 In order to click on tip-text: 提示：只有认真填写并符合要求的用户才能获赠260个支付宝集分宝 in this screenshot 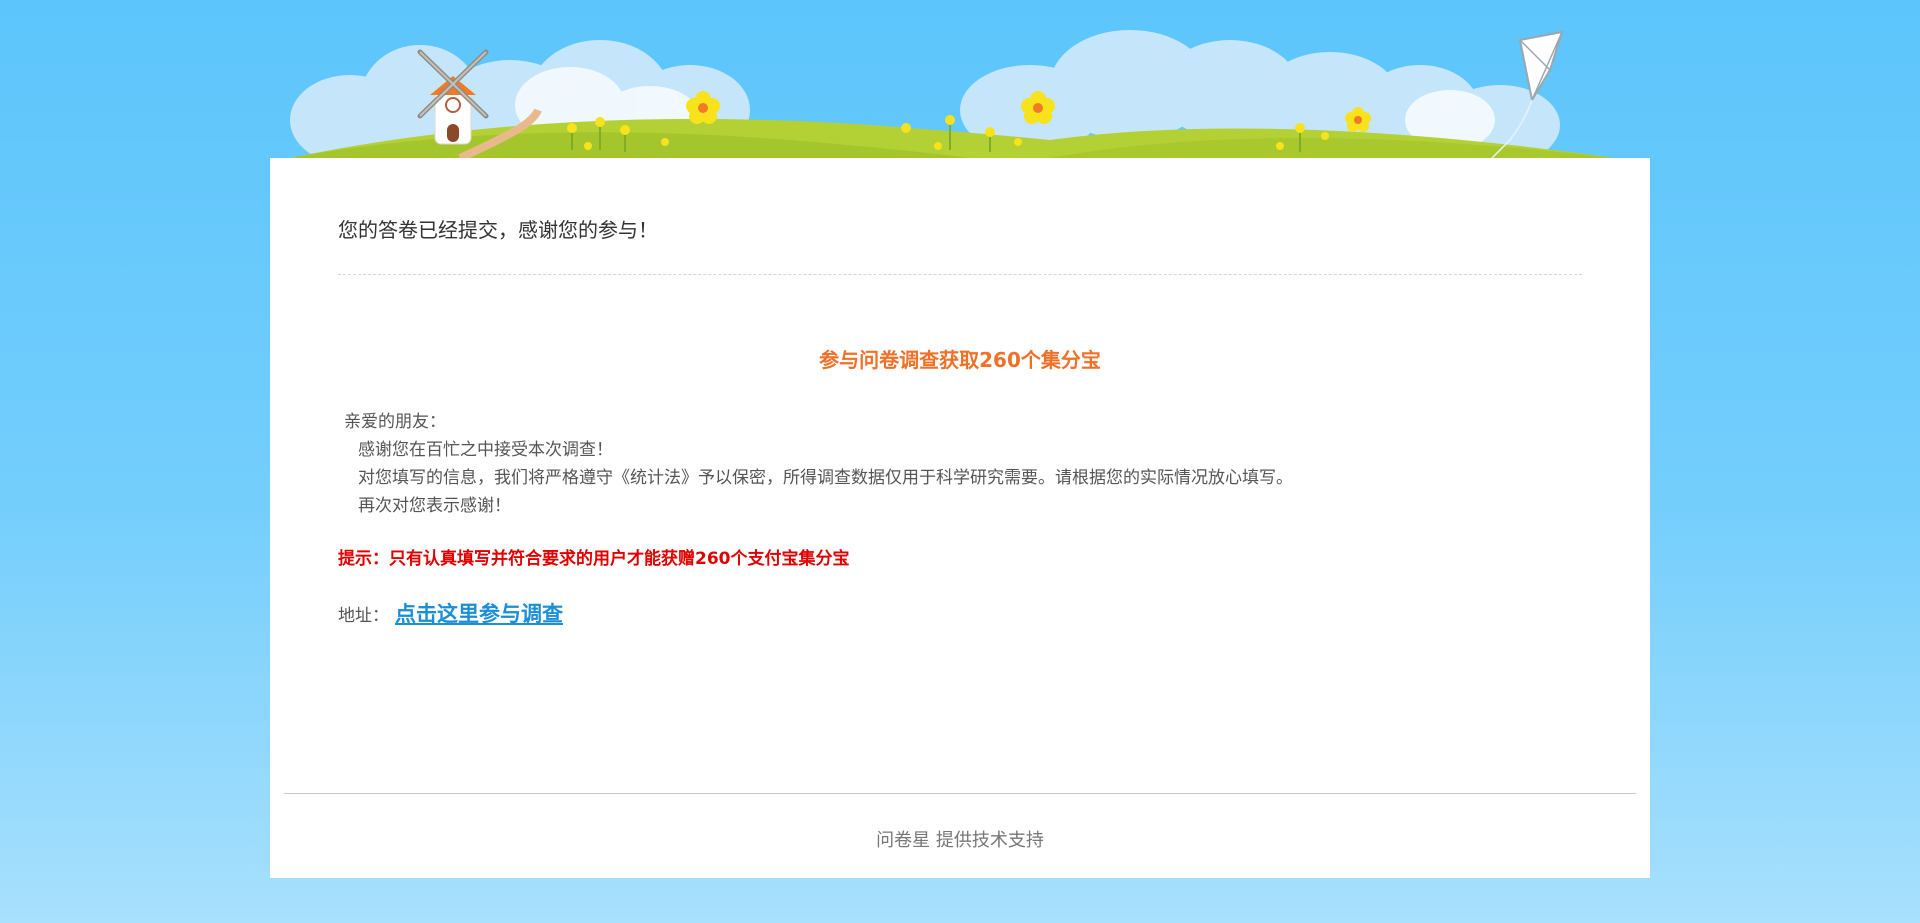, I will do `click(594, 559)`.